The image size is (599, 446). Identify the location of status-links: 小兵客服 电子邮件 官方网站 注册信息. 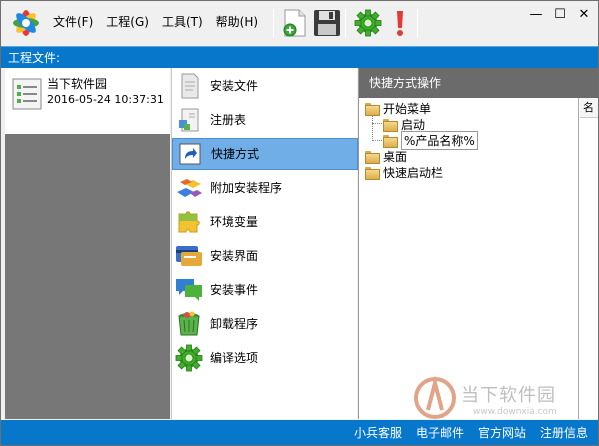
(464, 433).